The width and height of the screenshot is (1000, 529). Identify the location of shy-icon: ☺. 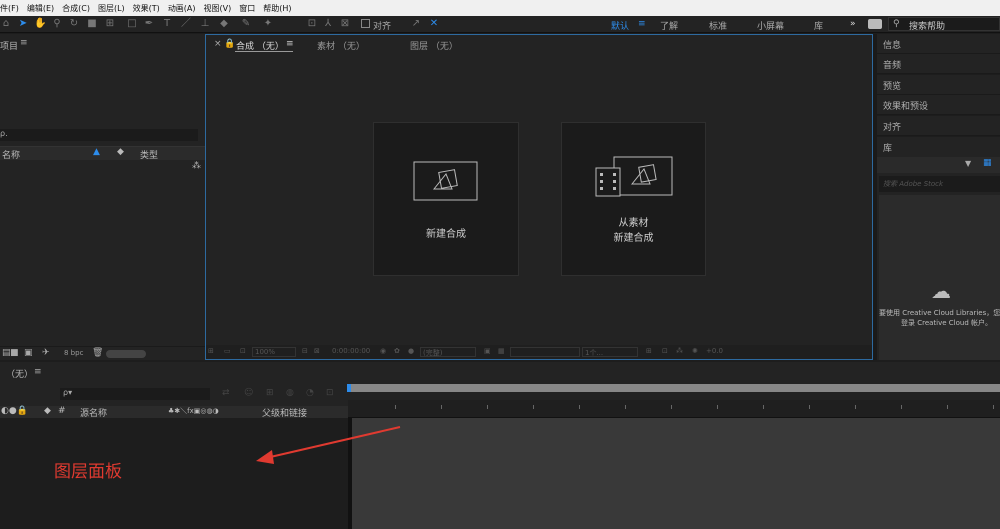
(248, 393).